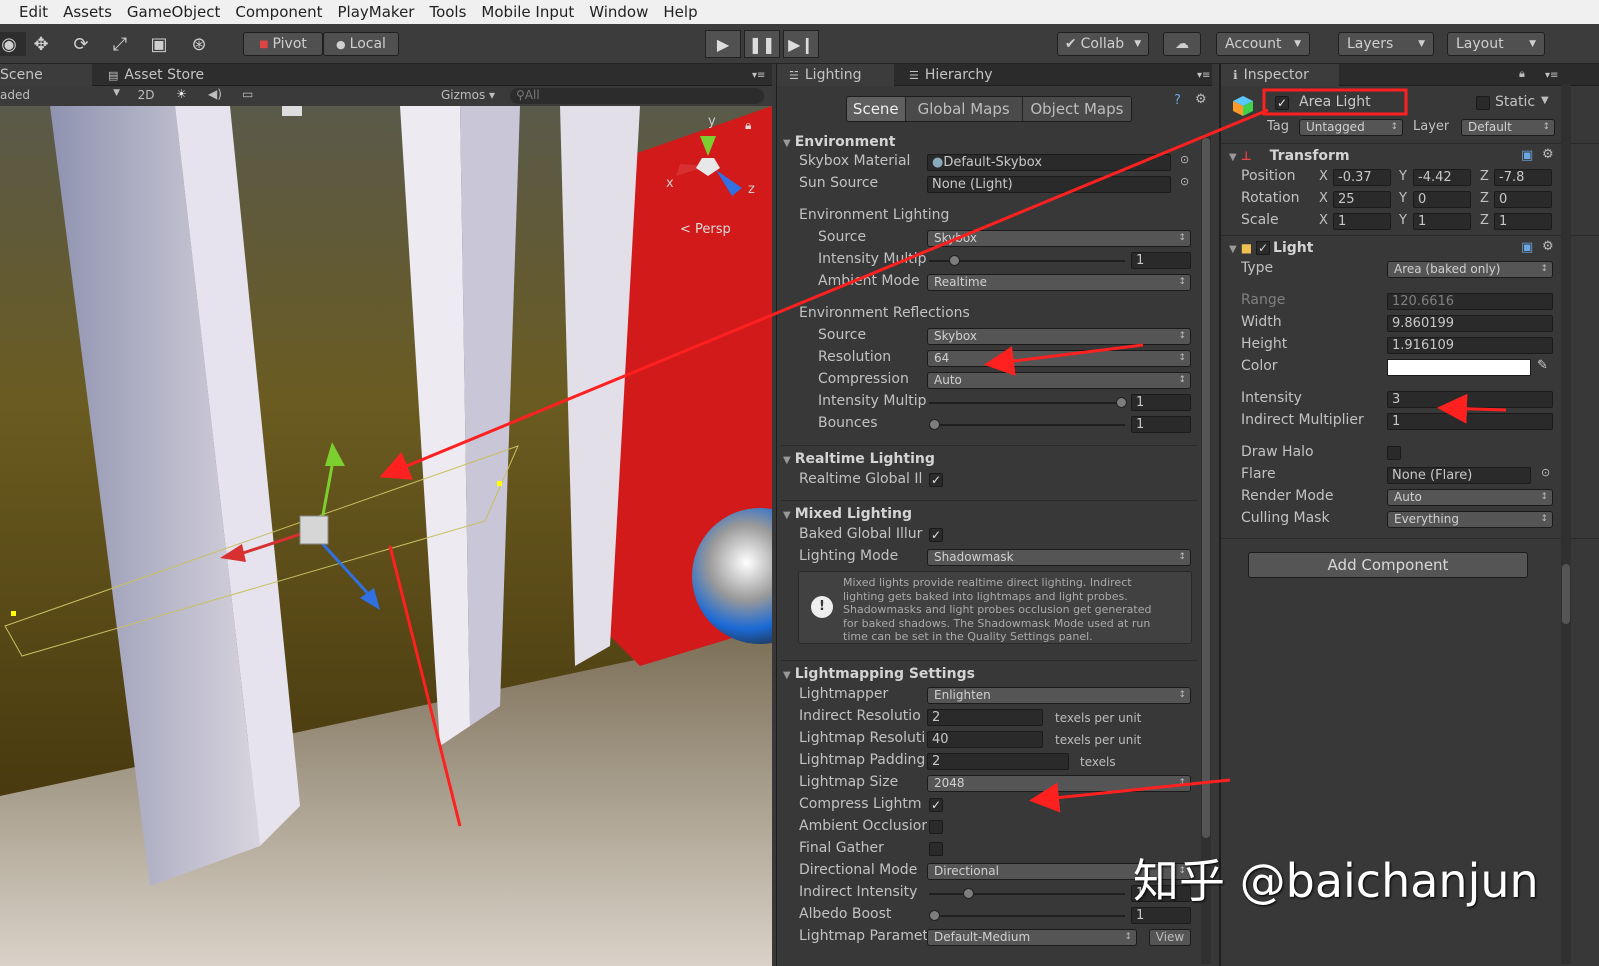 The image size is (1599, 966). I want to click on tab-scene: Scene, so click(46, 75).